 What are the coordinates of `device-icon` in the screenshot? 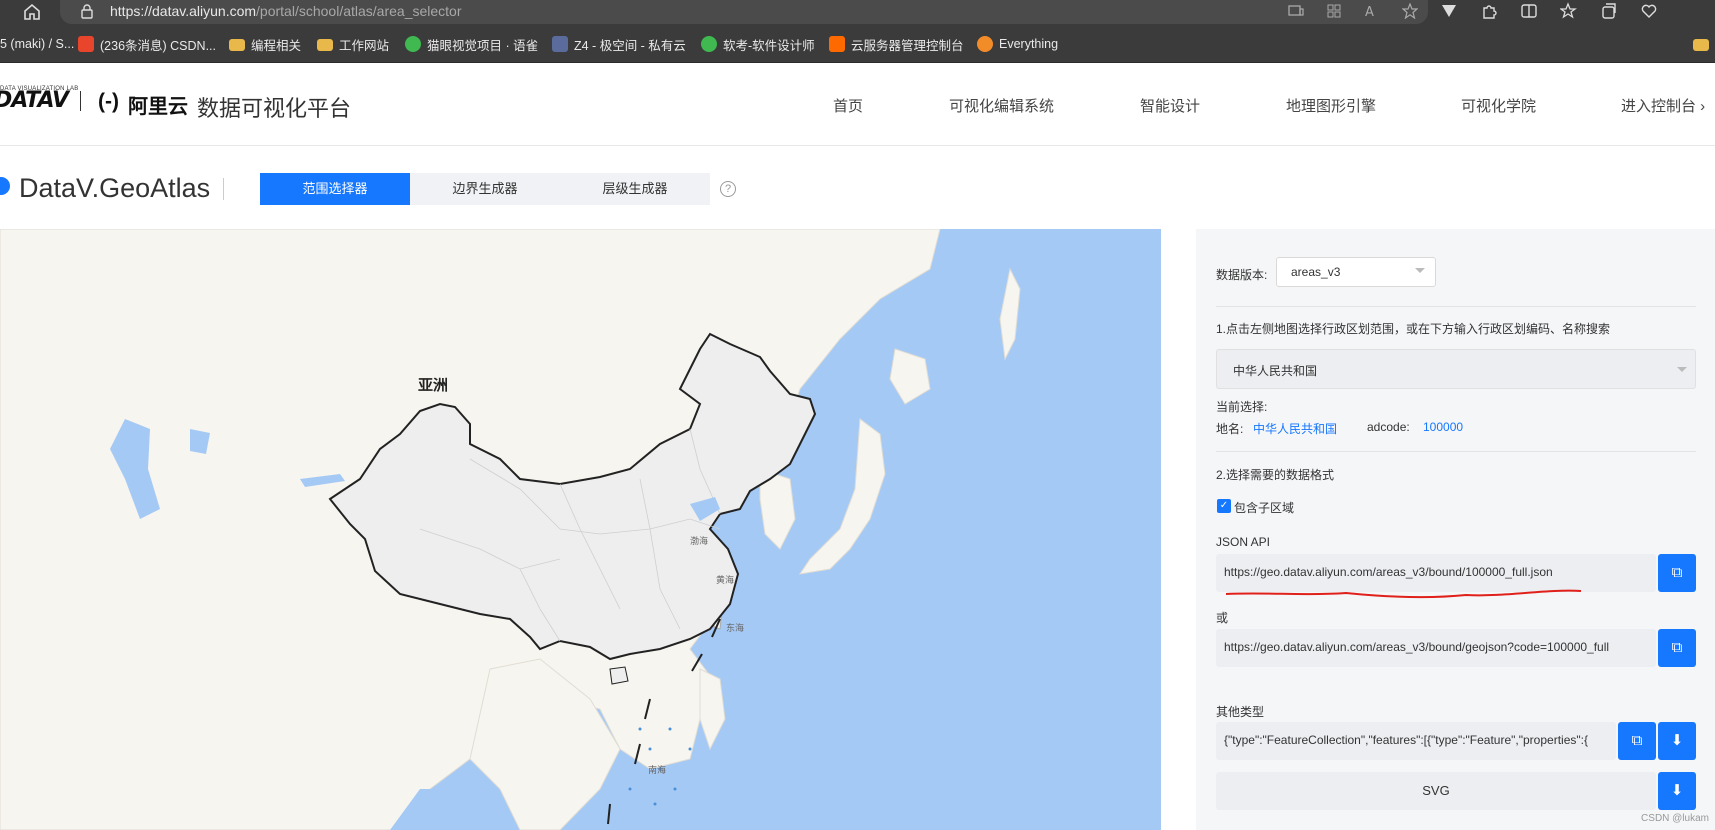 It's located at (1296, 11).